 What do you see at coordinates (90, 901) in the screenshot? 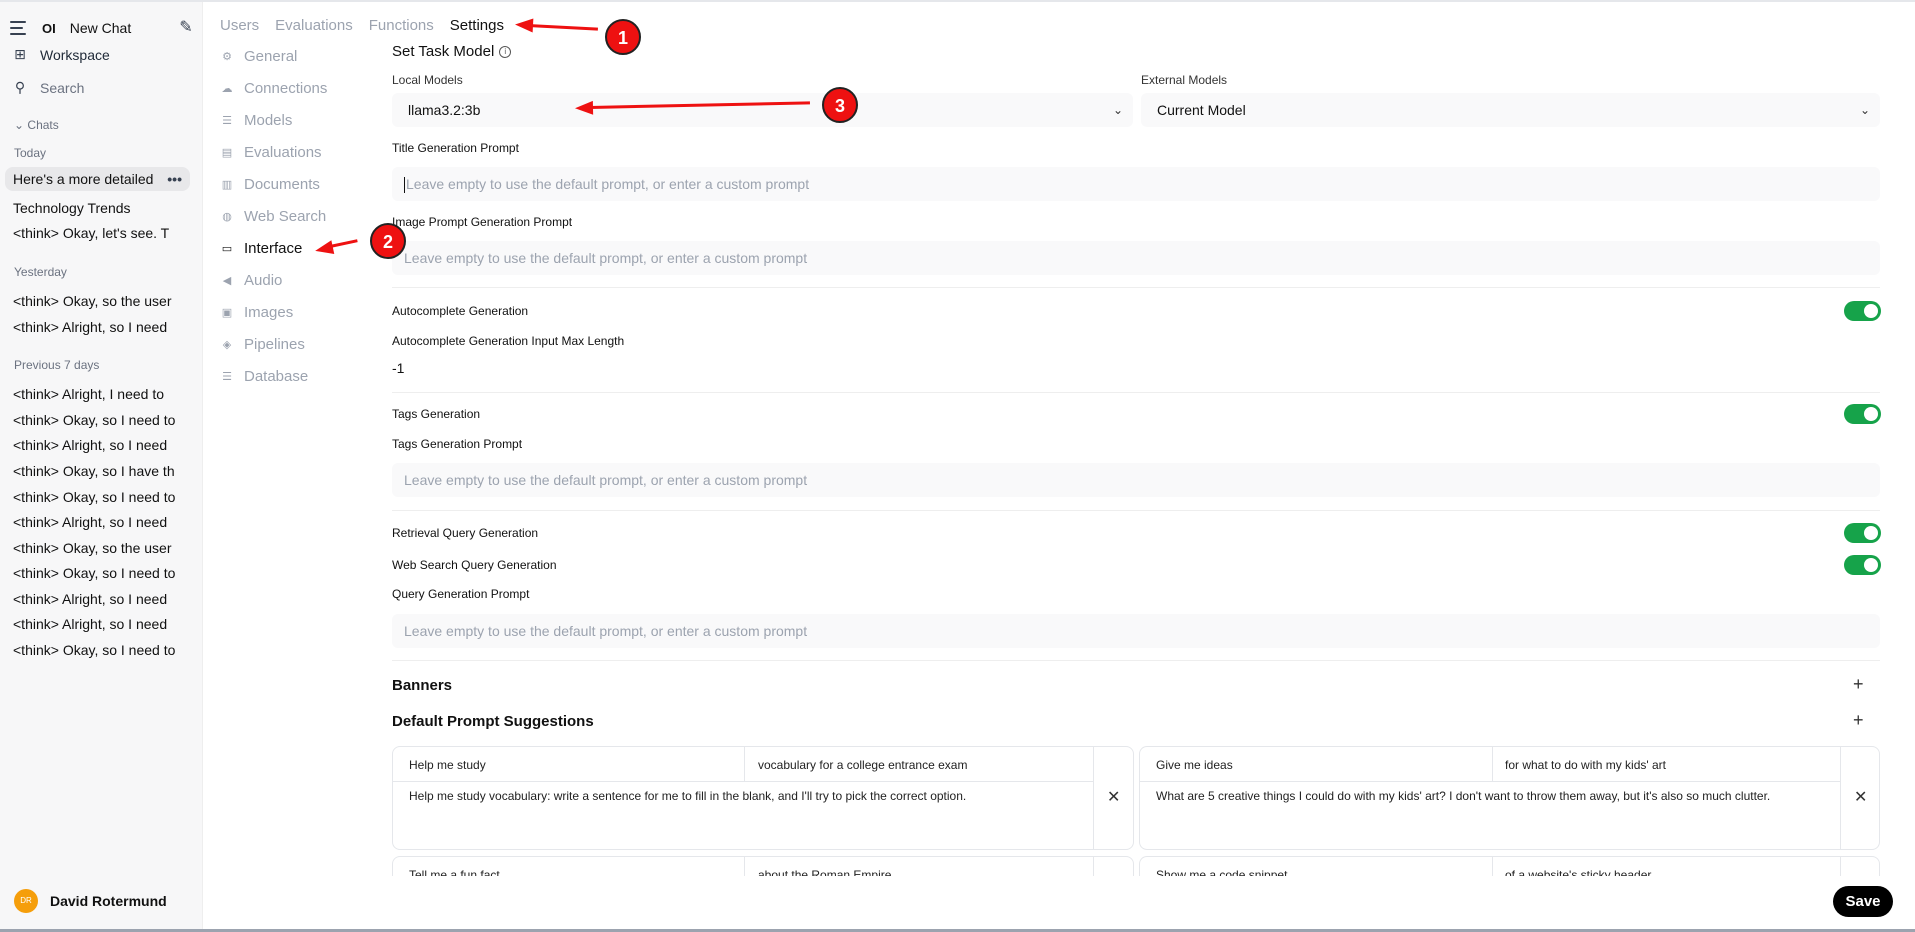
I see `user-menu: DR David Rotermund` at bounding box center [90, 901].